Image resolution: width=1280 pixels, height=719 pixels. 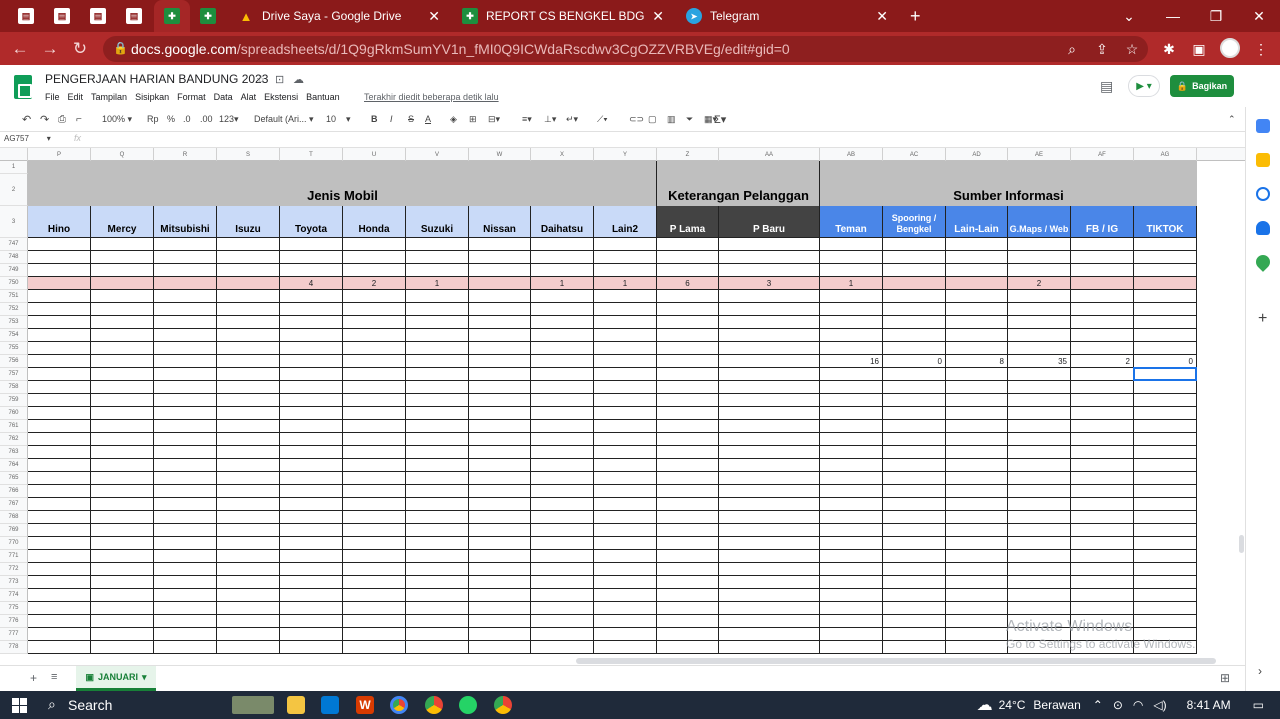 I want to click on row-header-771: 771, so click(x=14, y=556).